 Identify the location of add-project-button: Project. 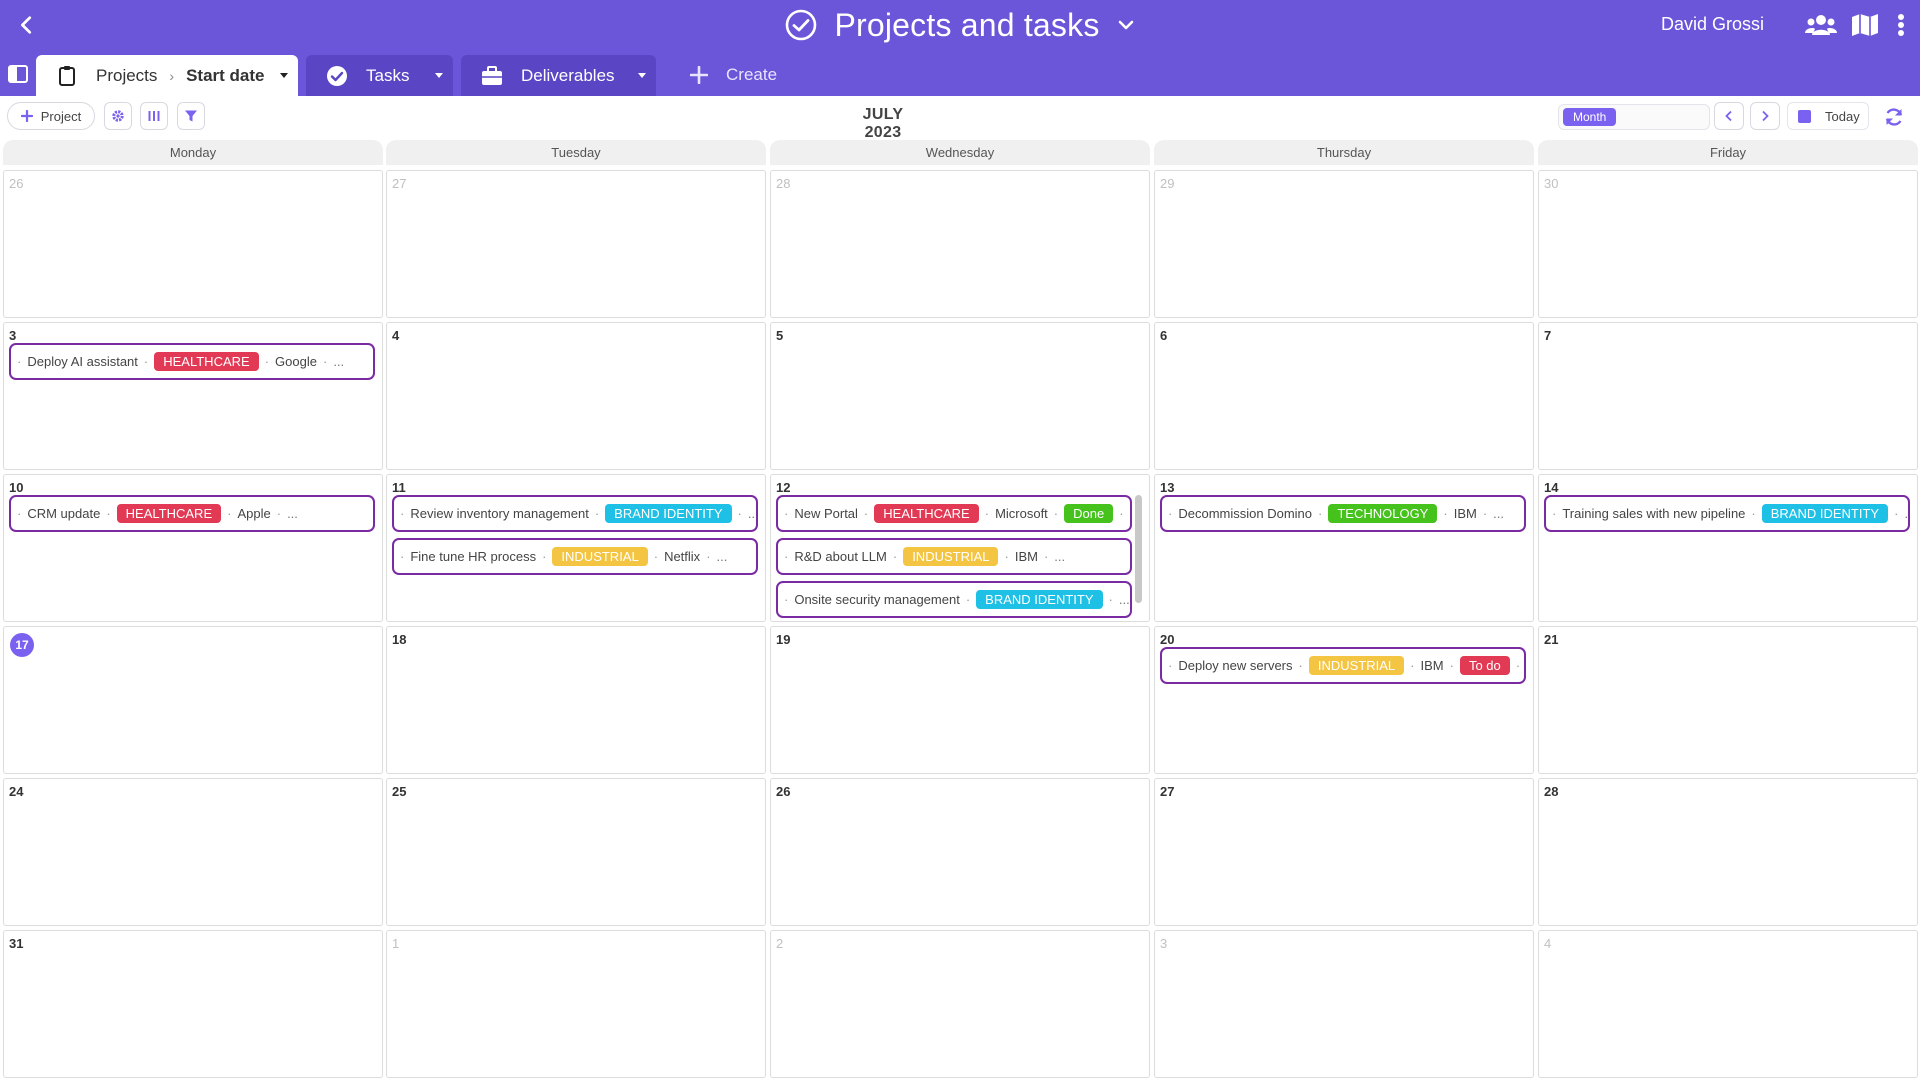
(51, 116).